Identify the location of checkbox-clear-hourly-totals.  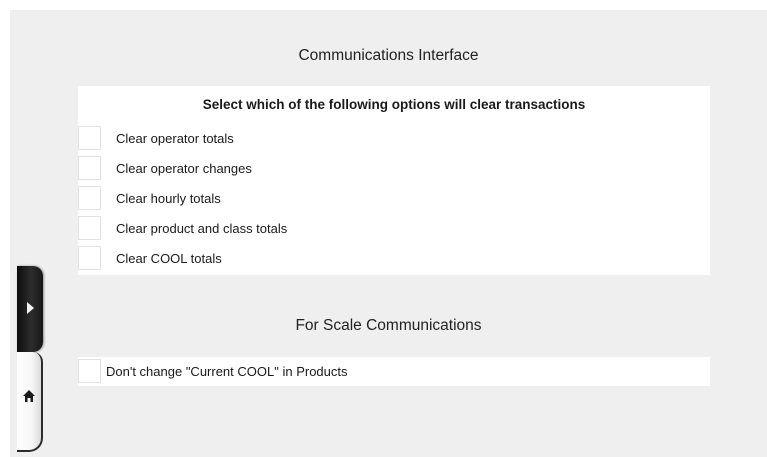
(89, 198).